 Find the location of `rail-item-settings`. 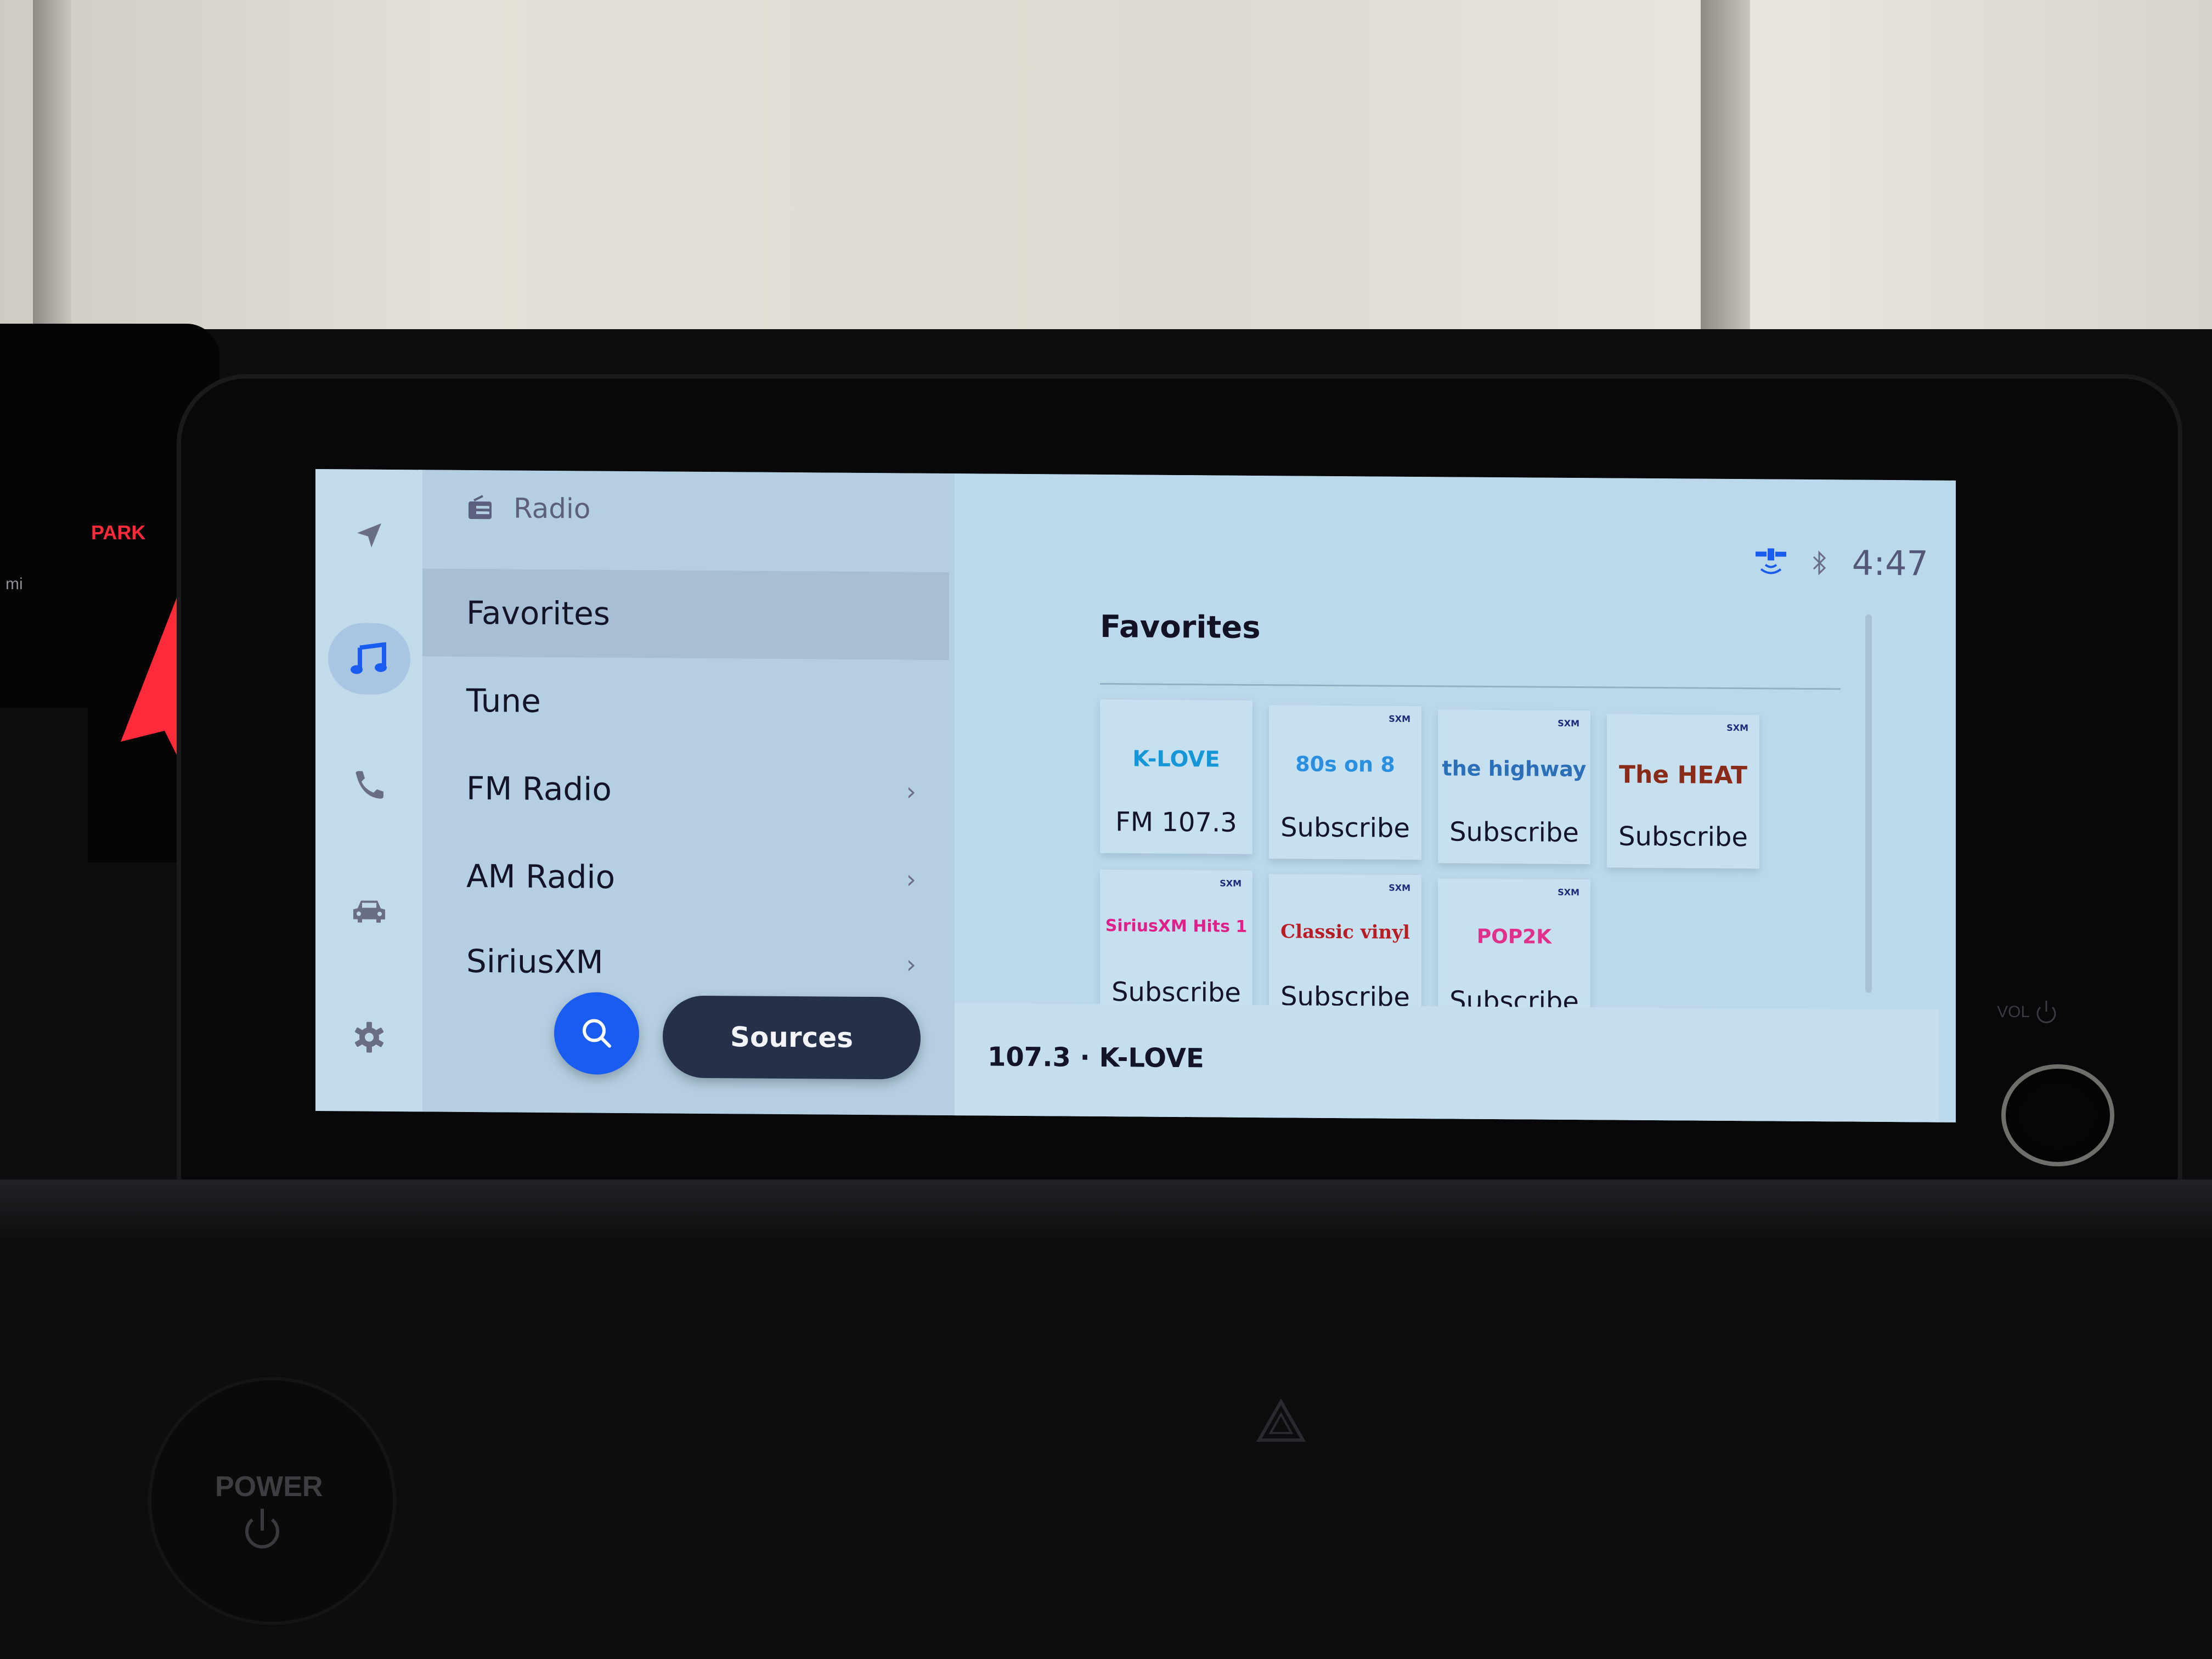

rail-item-settings is located at coordinates (368, 1037).